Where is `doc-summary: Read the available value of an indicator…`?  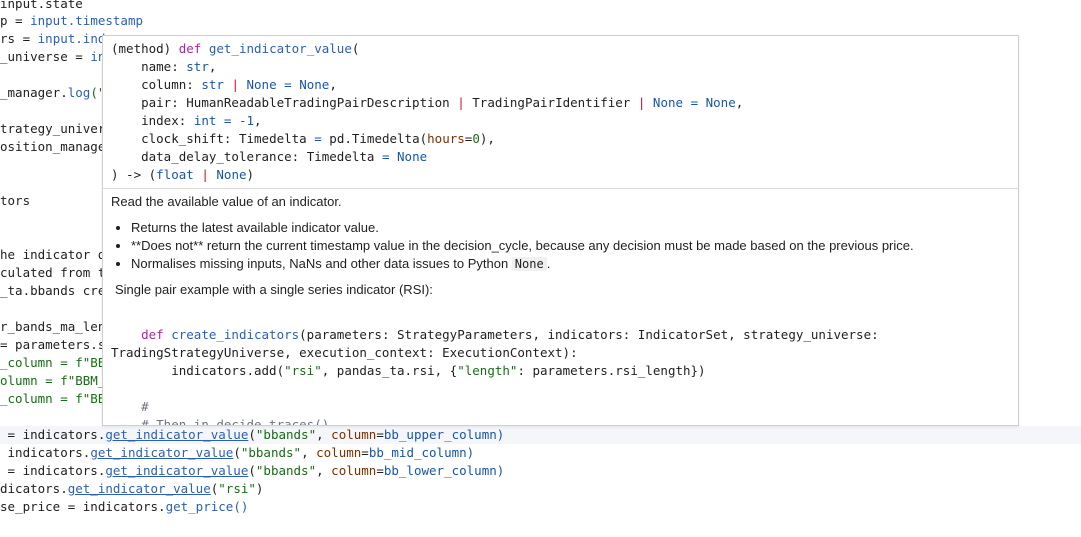
doc-summary: Read the available value of an indicator… is located at coordinates (226, 201).